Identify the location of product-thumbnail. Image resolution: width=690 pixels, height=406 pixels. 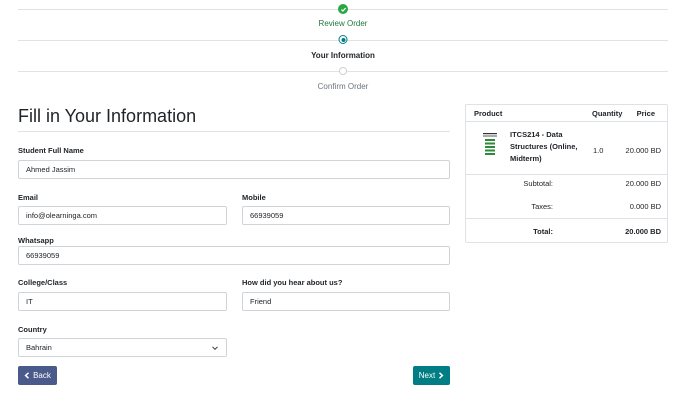
(490, 145).